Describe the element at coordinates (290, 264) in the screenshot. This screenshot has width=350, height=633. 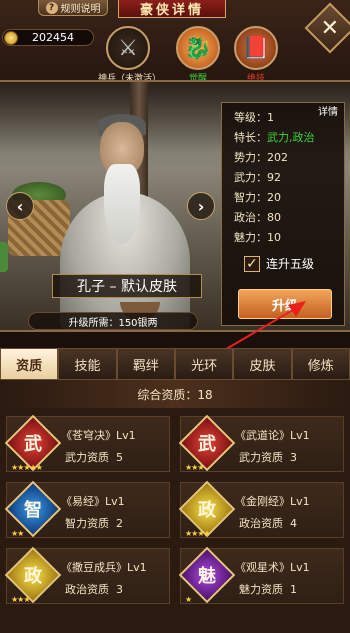
I see `auto-upgrade-label: 连升五级` at that location.